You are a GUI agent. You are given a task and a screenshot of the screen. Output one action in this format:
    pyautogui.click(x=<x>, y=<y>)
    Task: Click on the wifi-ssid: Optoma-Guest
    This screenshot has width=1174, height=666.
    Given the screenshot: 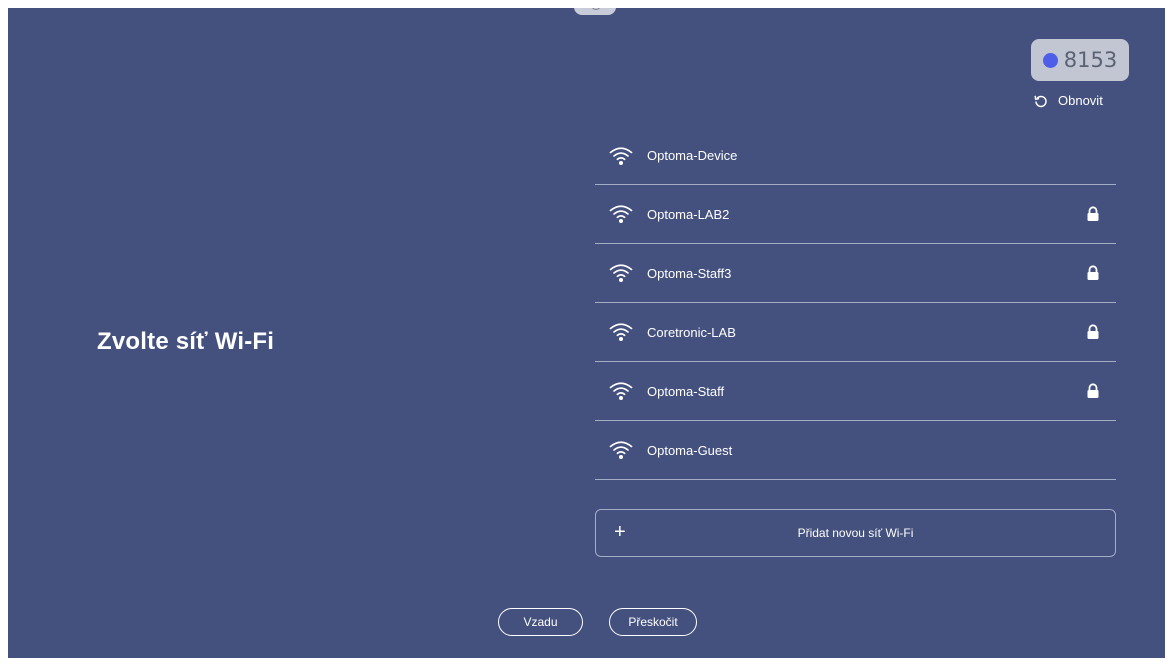 What is the action you would take?
    pyautogui.click(x=690, y=450)
    